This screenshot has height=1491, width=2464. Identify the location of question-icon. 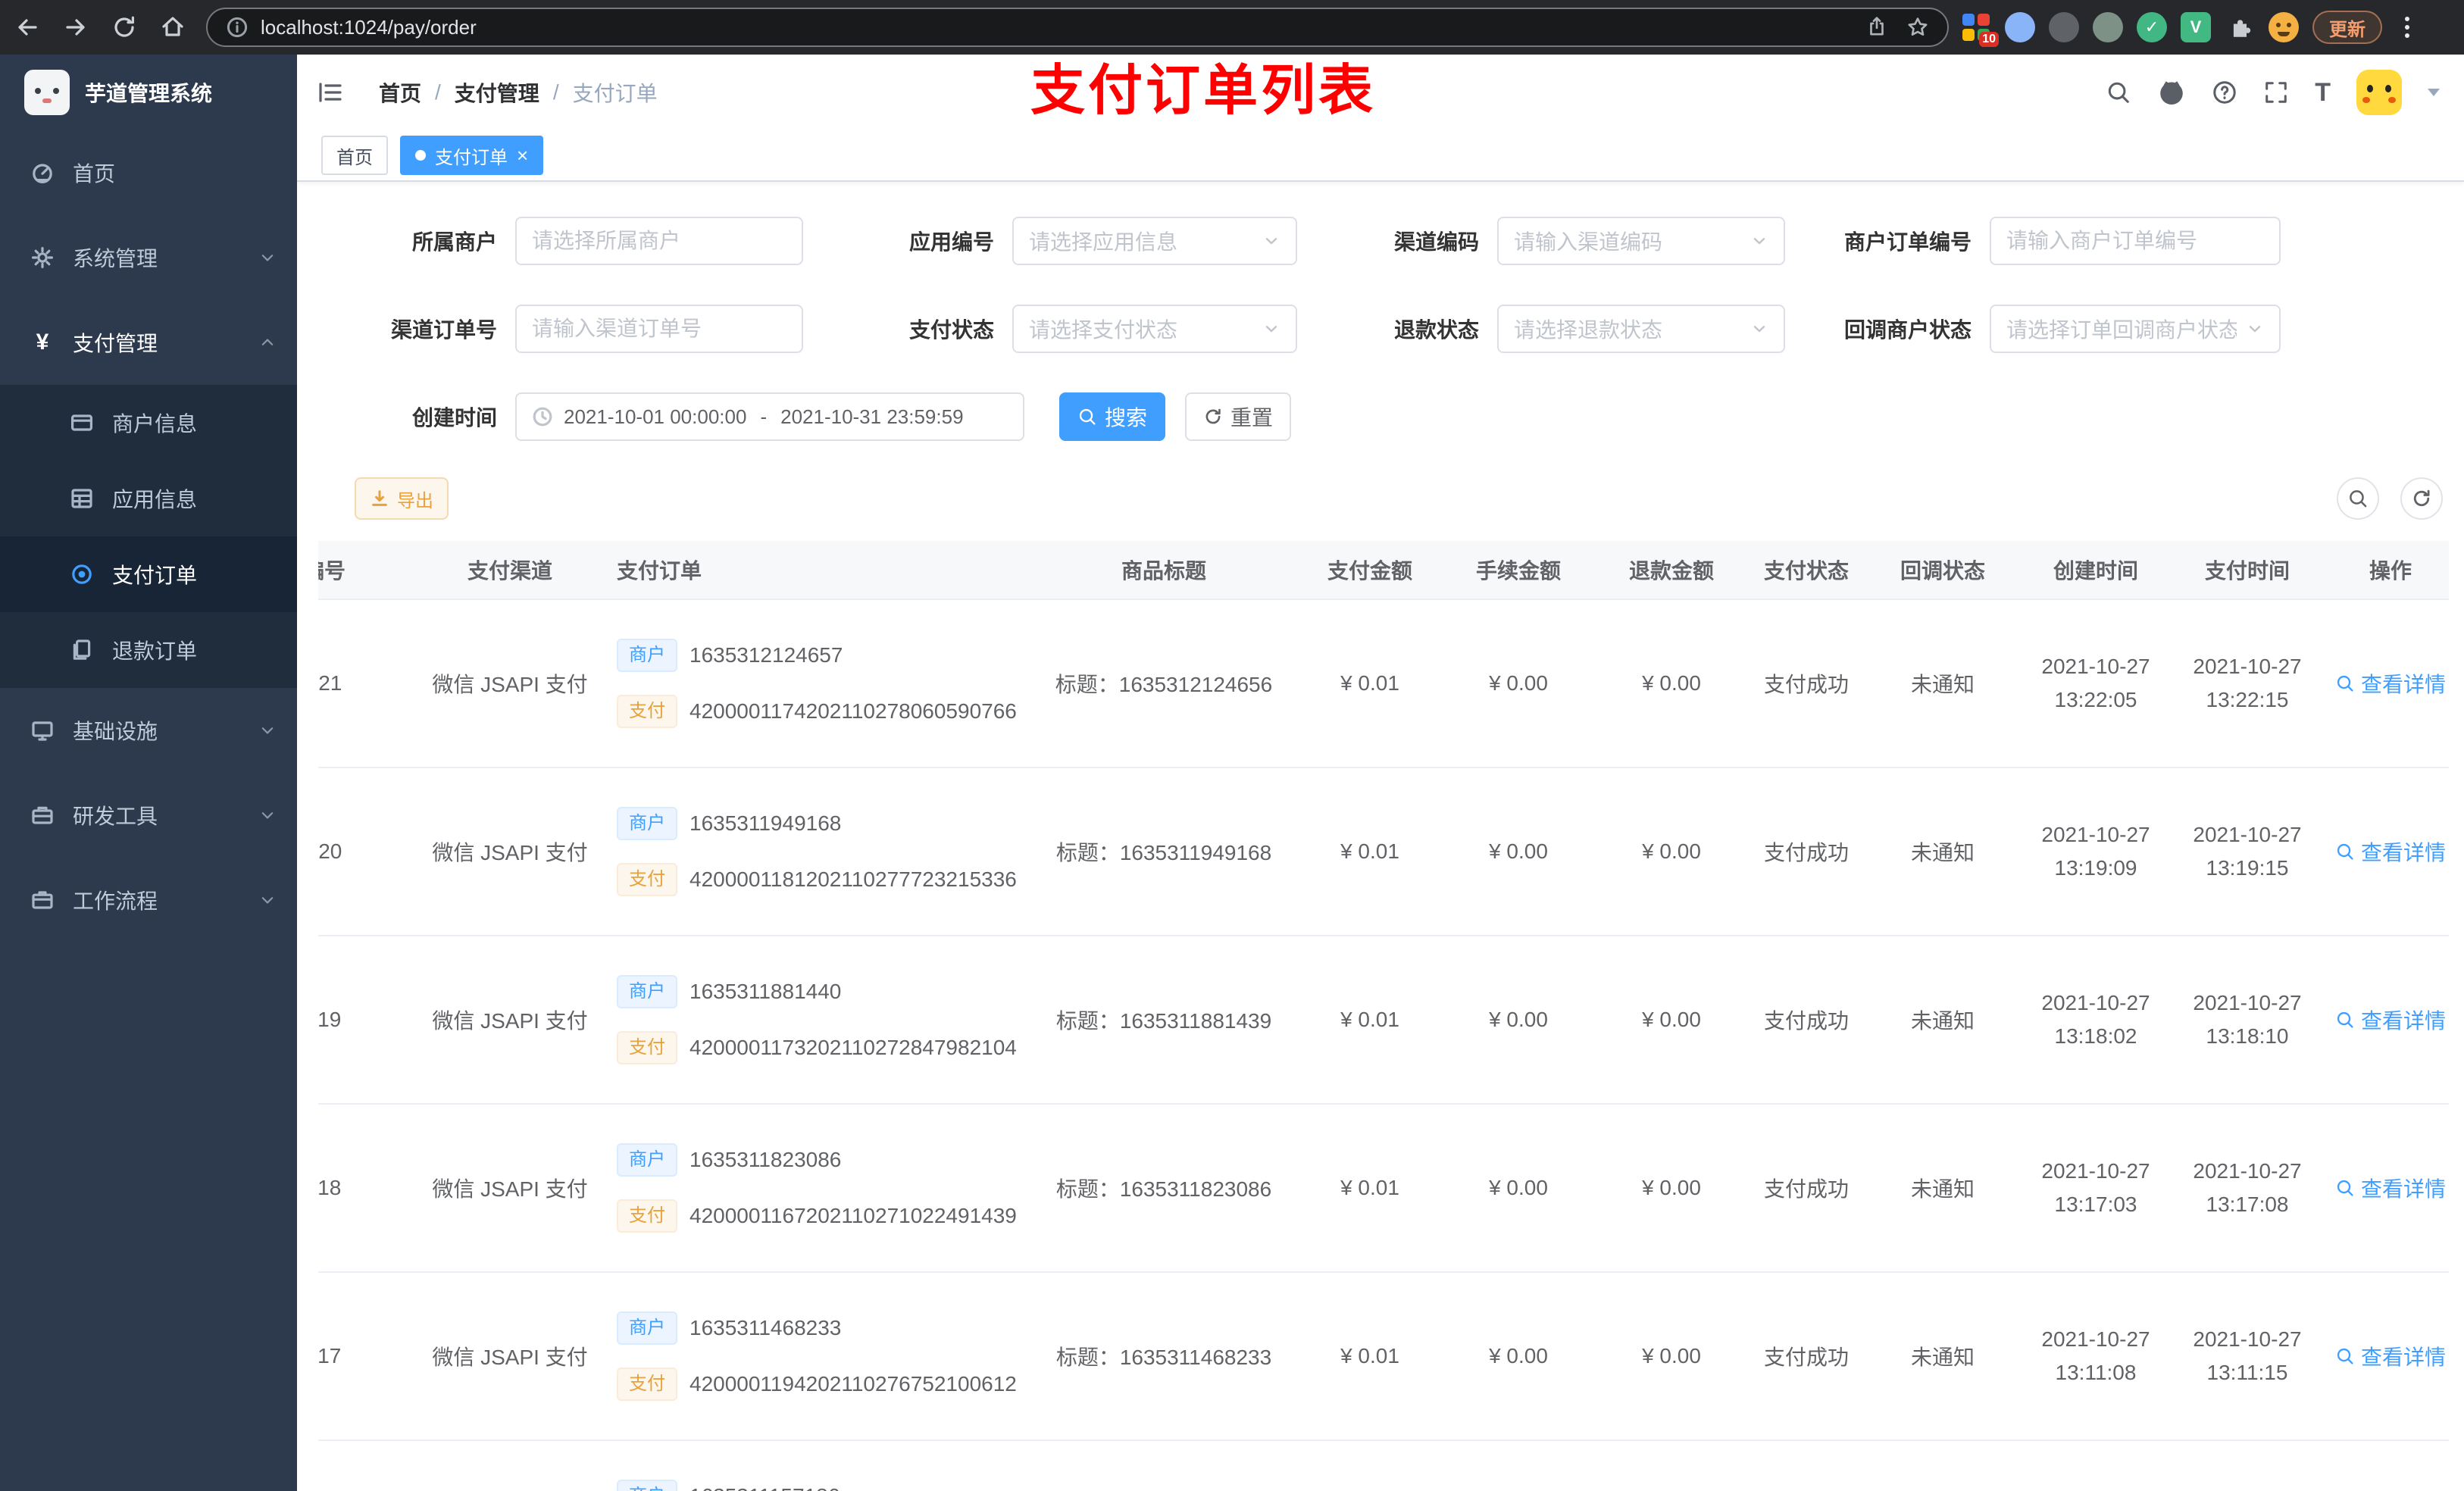
(2224, 92).